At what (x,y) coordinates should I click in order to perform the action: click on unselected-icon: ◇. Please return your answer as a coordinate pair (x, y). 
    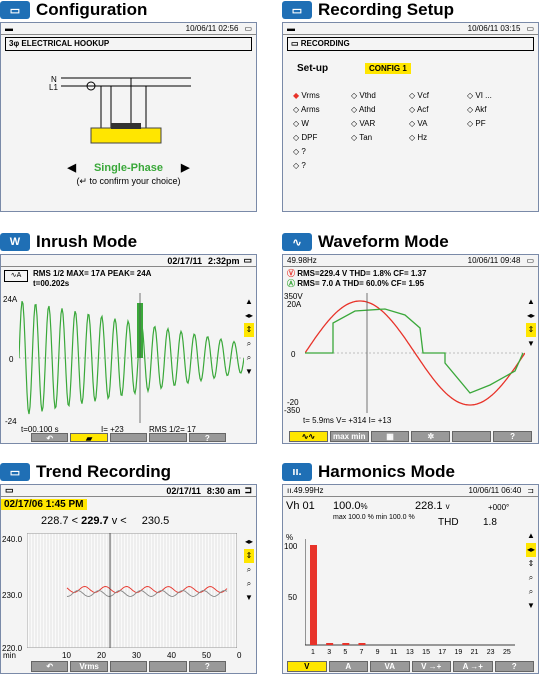
    Looking at the image, I should click on (471, 109).